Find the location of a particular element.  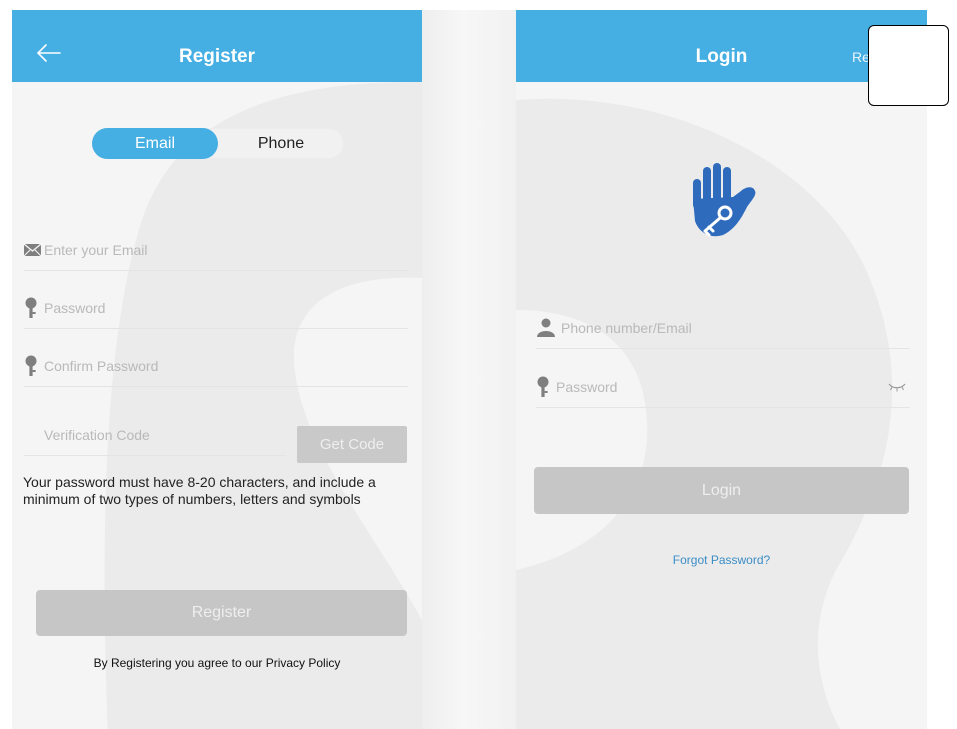

forgot-password-link: Forgot Password? is located at coordinates (721, 560).